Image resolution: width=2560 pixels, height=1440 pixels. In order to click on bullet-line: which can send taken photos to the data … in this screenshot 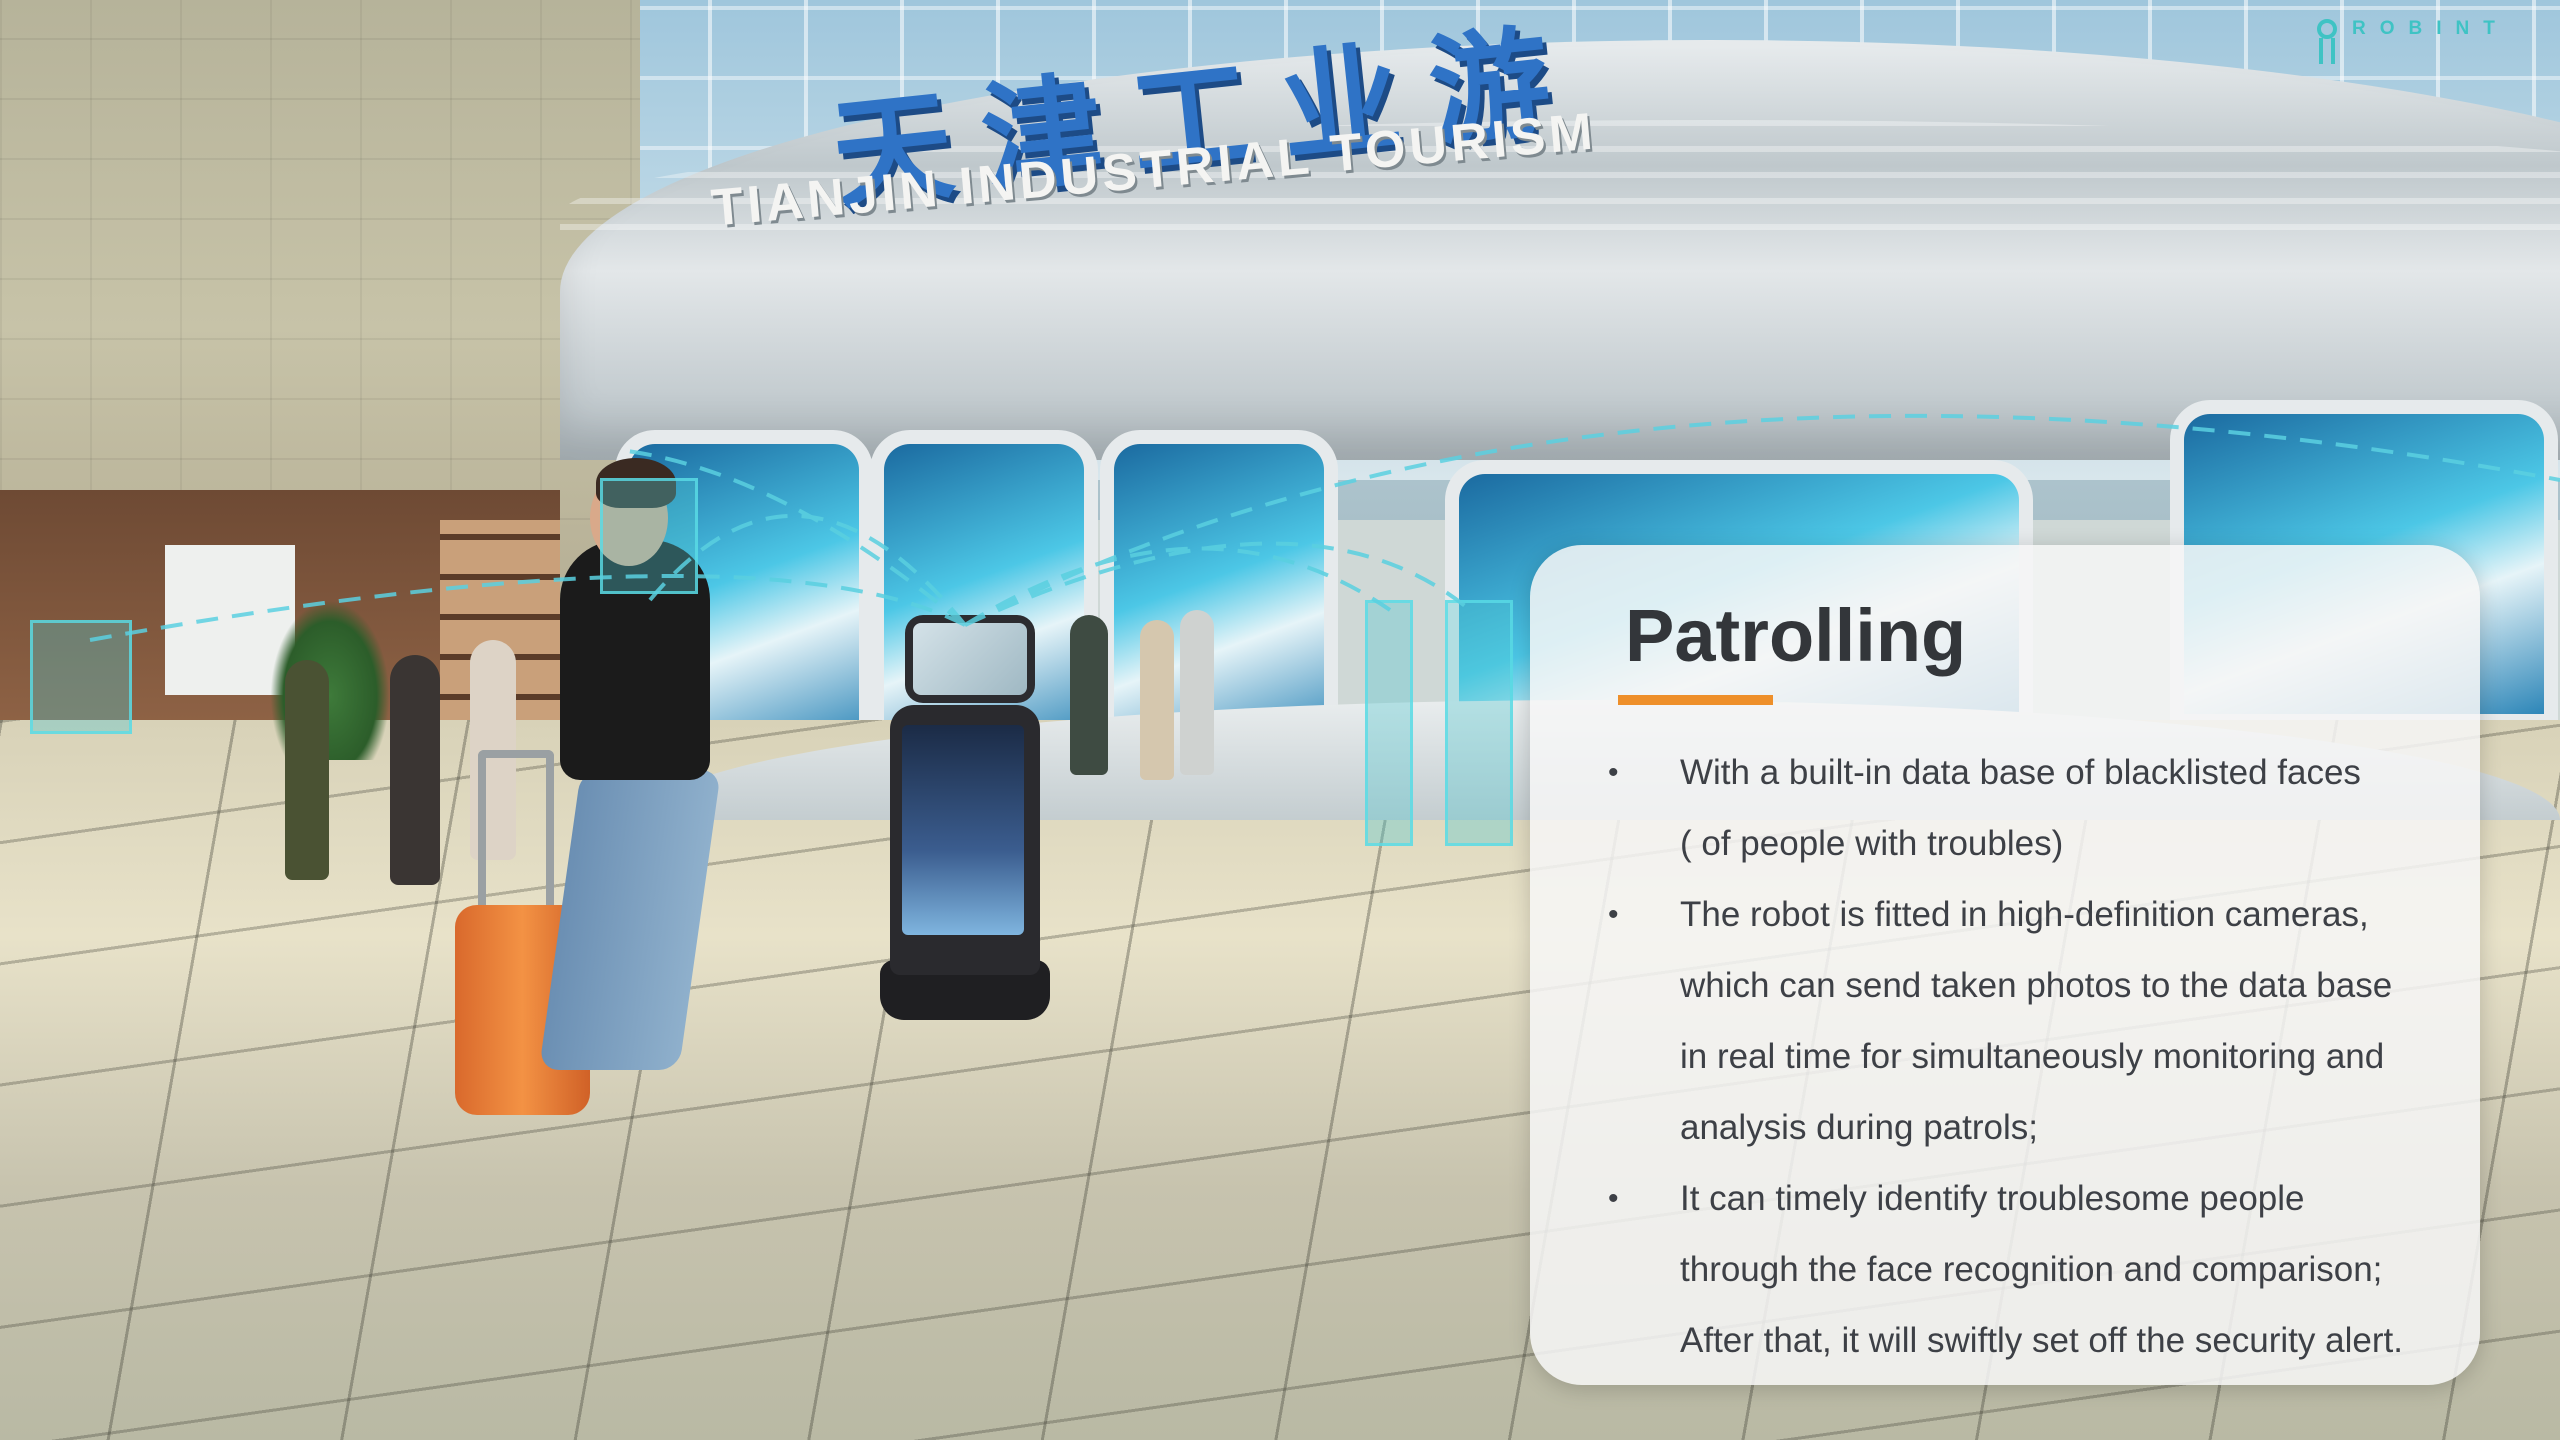, I will do `click(2036, 985)`.